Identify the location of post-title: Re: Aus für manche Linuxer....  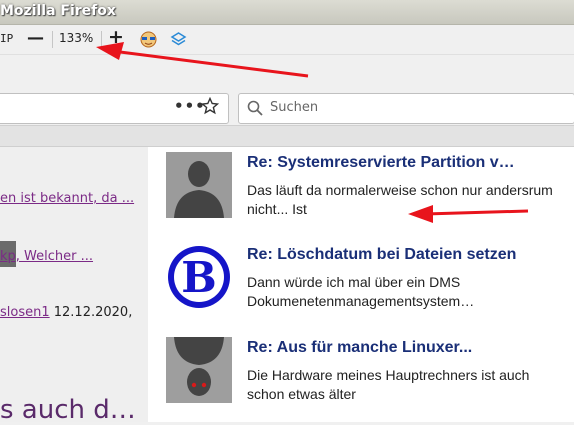
(359, 348).